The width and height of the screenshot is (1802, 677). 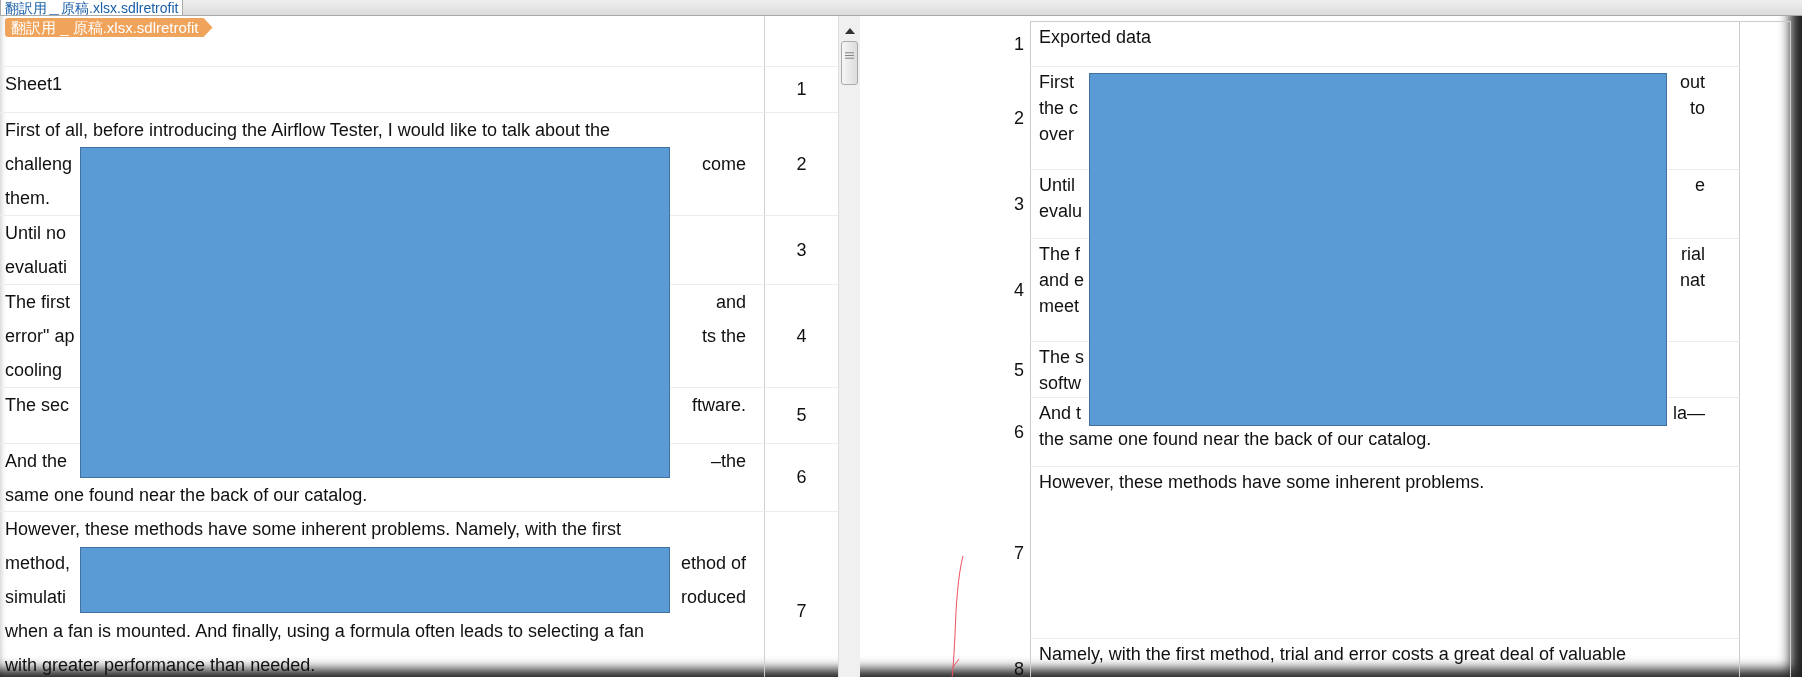 I want to click on text-fragment: The f, so click(x=1060, y=254).